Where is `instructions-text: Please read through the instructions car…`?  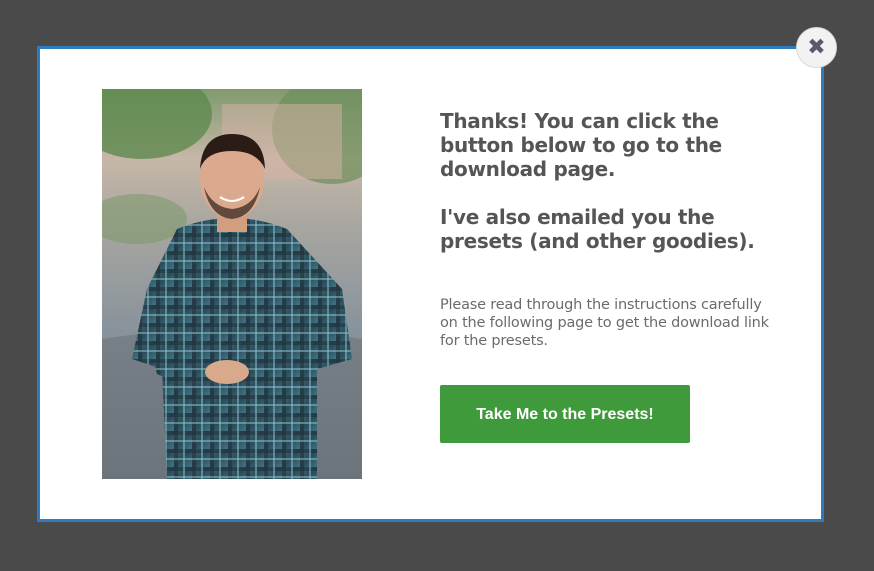 instructions-text: Please read through the instructions car… is located at coordinates (604, 323).